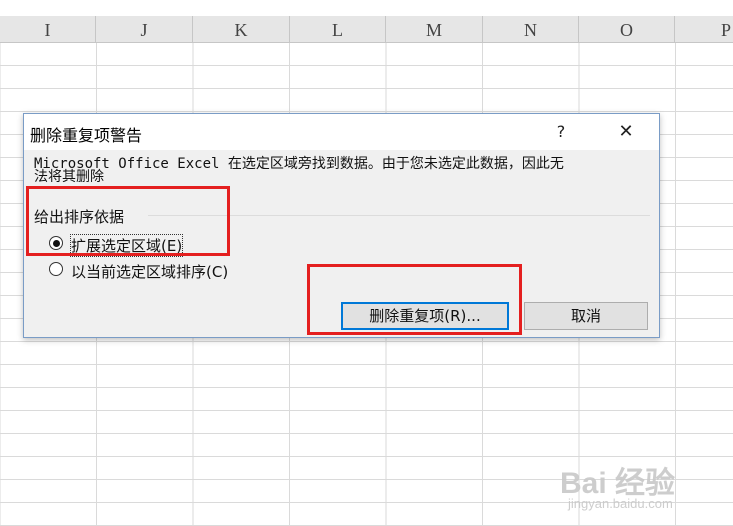 The width and height of the screenshot is (733, 526). I want to click on close-icon: ✕, so click(626, 132).